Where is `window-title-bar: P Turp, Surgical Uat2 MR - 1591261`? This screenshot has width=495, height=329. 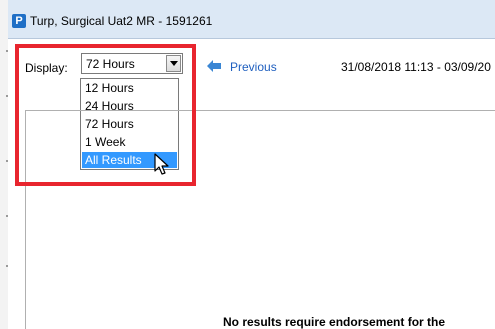
window-title-bar: P Turp, Surgical Uat2 MR - 1591261 is located at coordinates (251, 19).